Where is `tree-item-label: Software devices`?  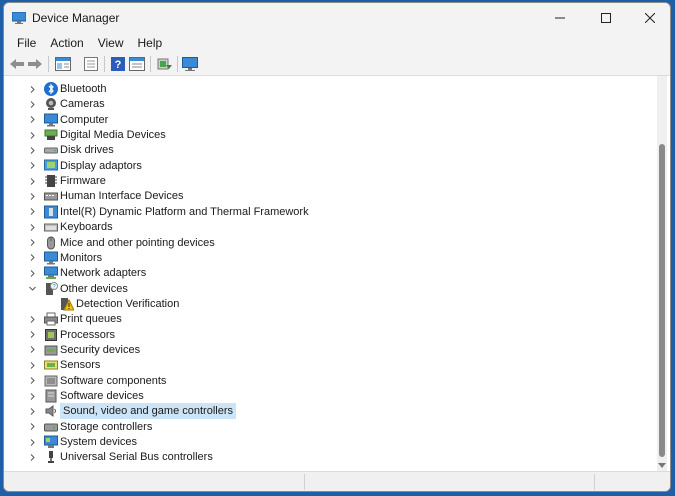
tree-item-label: Software devices is located at coordinates (102, 396).